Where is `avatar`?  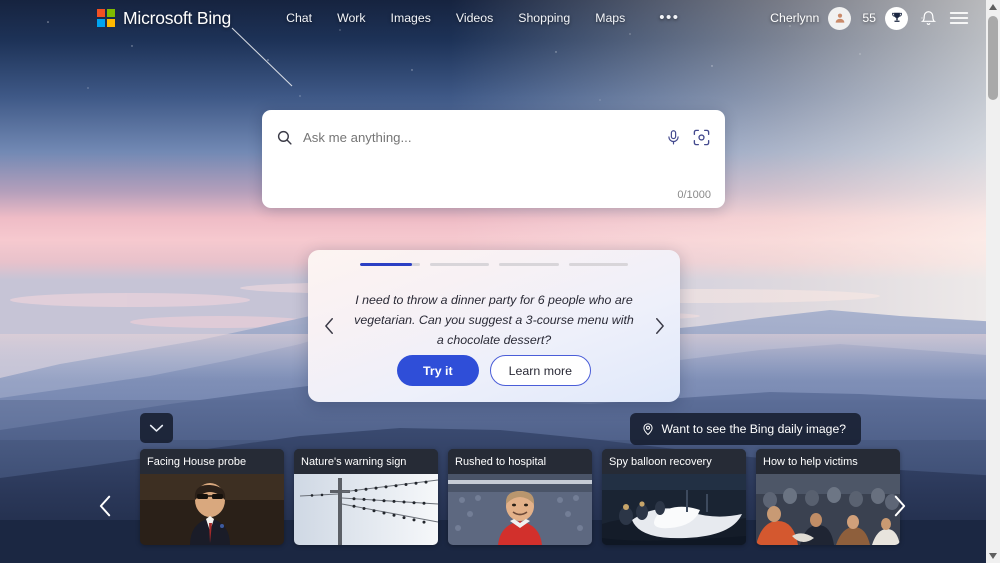
avatar is located at coordinates (840, 18).